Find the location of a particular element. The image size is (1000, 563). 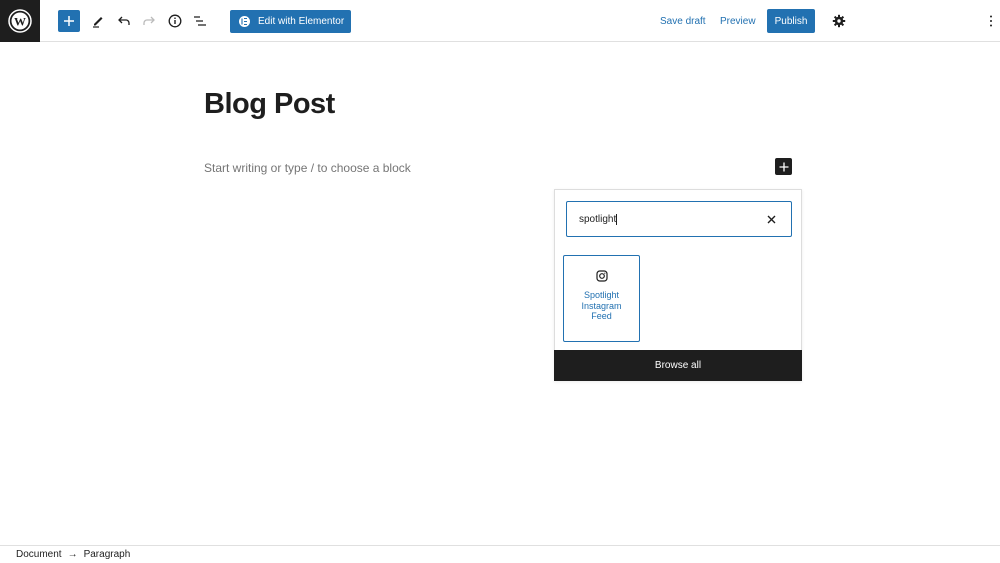

save-draft-button: Save draft is located at coordinates (683, 21).